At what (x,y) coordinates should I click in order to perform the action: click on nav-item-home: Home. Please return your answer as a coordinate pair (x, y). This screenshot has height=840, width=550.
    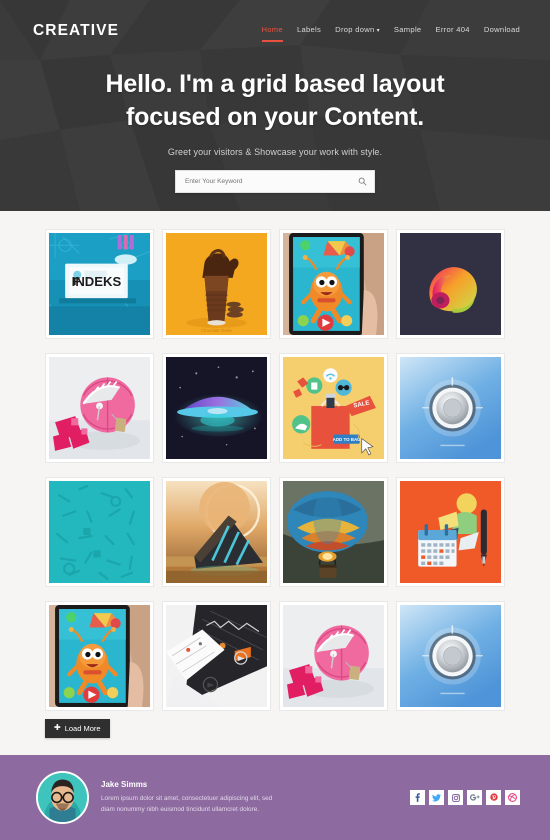
    Looking at the image, I should click on (272, 33).